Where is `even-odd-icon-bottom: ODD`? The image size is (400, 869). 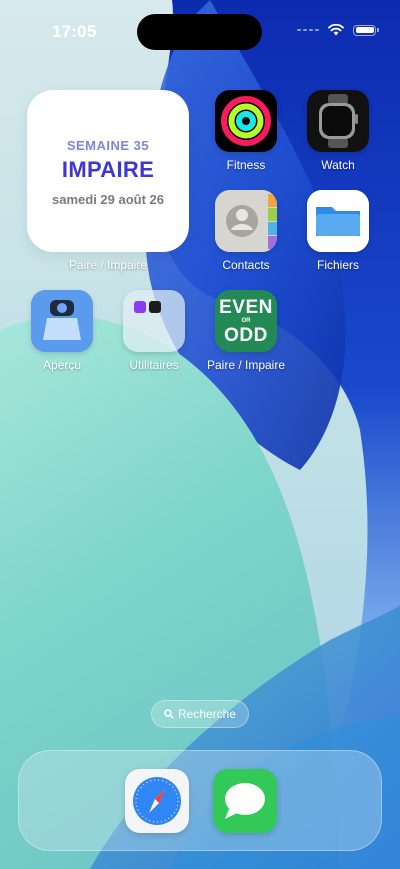
even-odd-icon-bottom: ODD is located at coordinates (246, 335).